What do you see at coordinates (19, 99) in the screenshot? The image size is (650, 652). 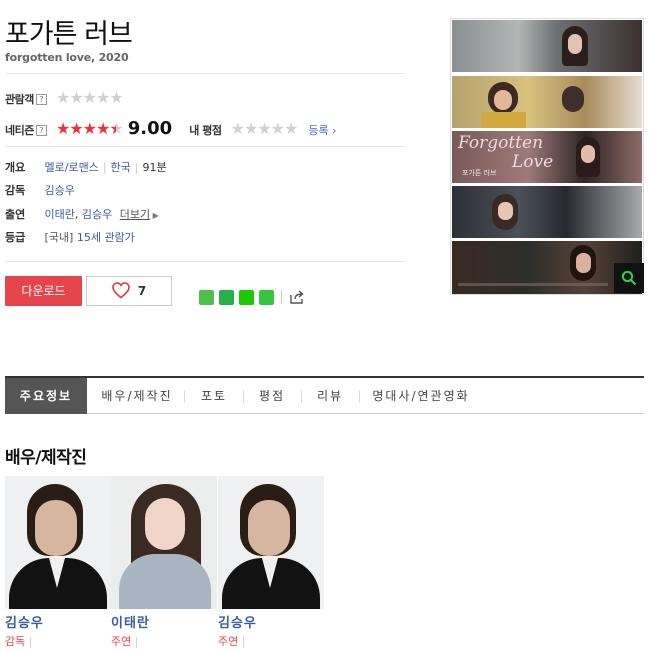 I see `audience-label: 관람객` at bounding box center [19, 99].